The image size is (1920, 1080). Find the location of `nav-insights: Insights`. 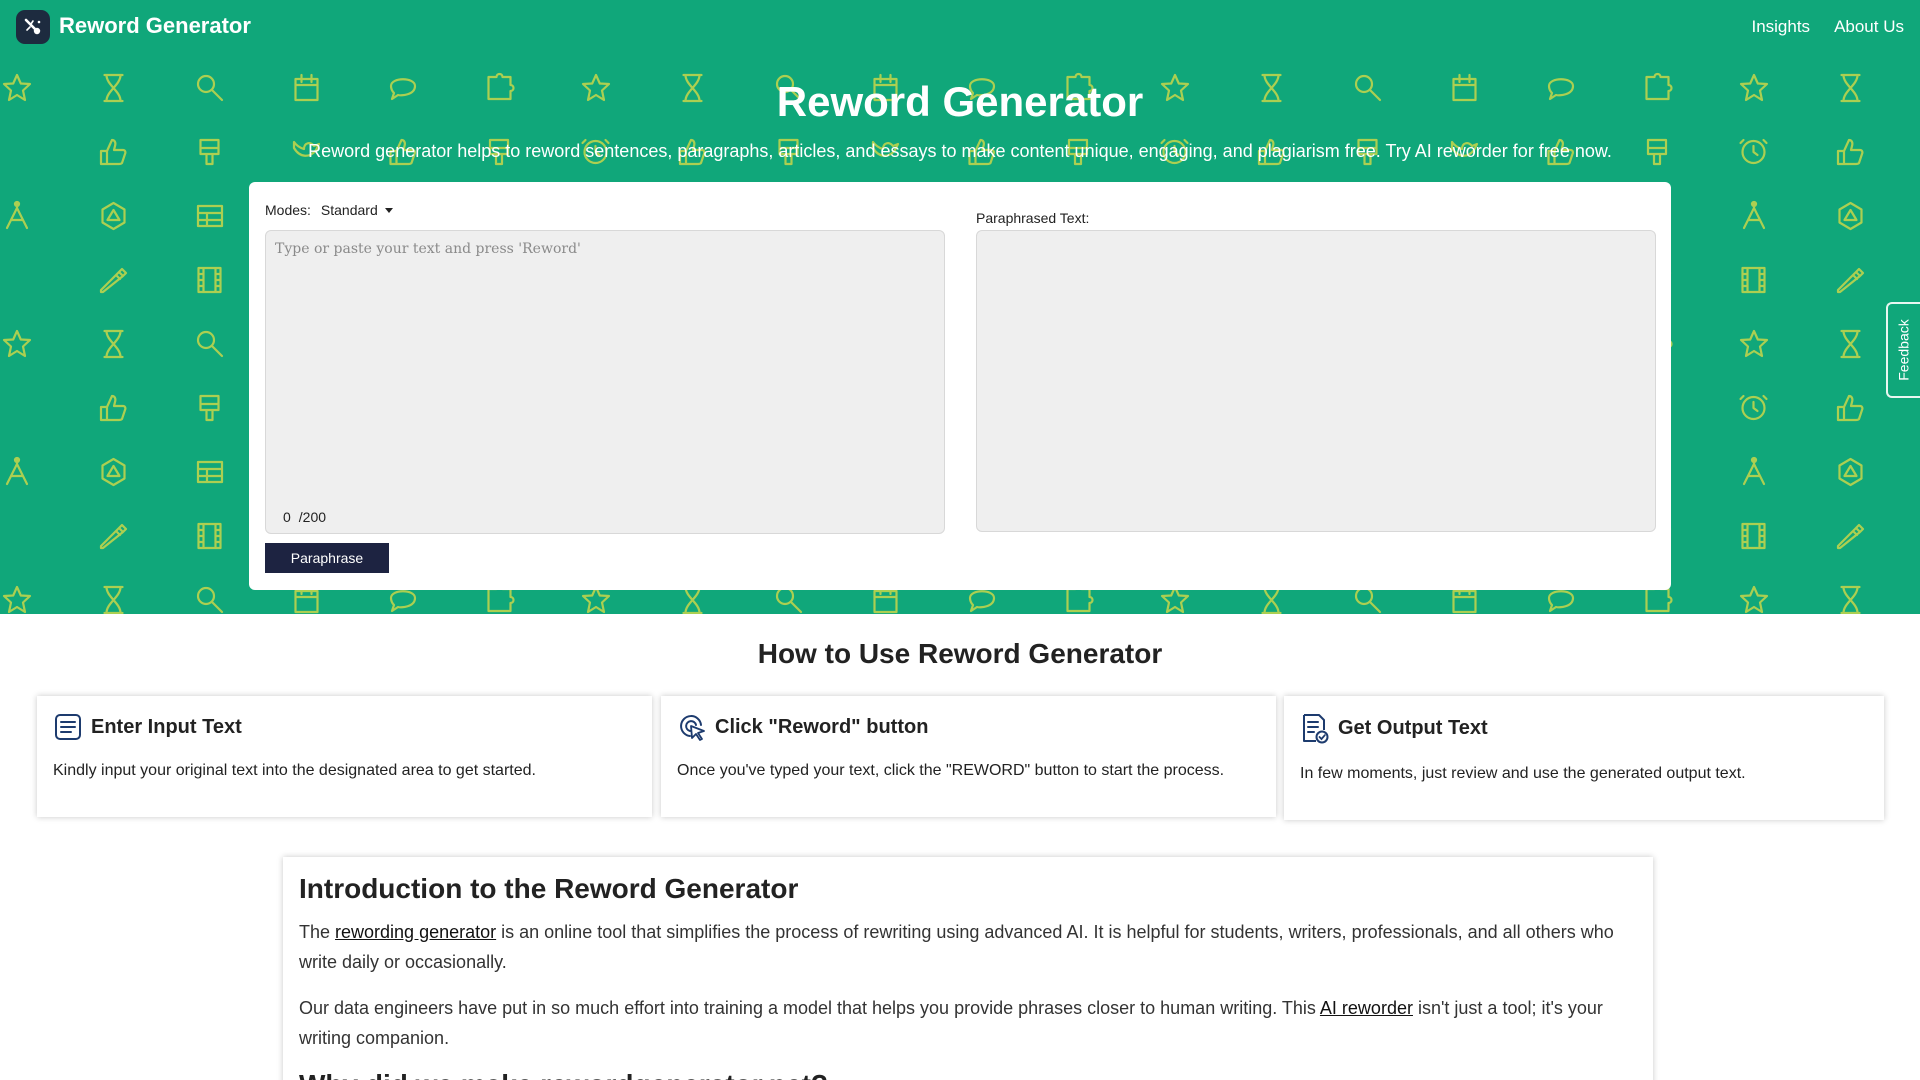

nav-insights: Insights is located at coordinates (1780, 27).